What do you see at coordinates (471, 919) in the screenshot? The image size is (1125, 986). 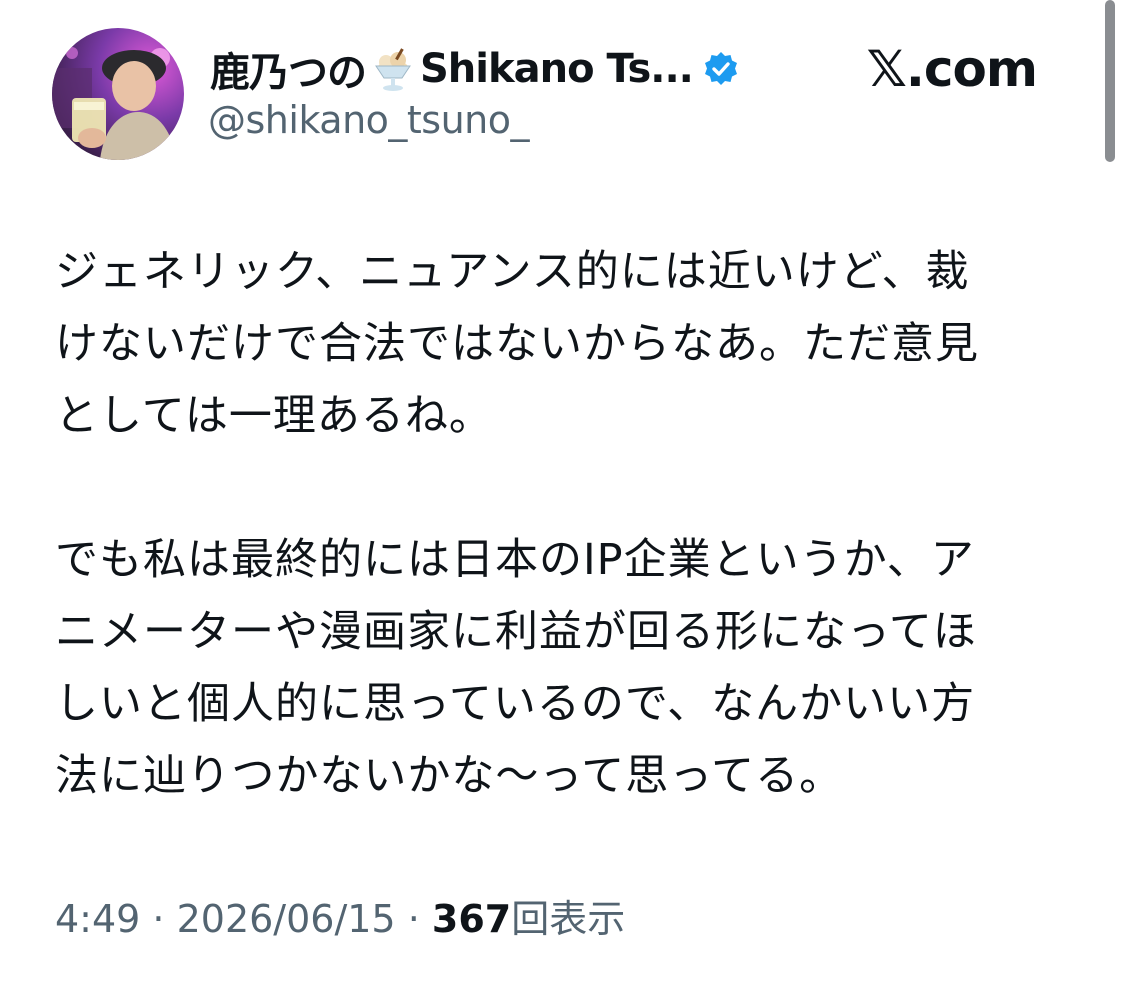 I see `views-count: 367` at bounding box center [471, 919].